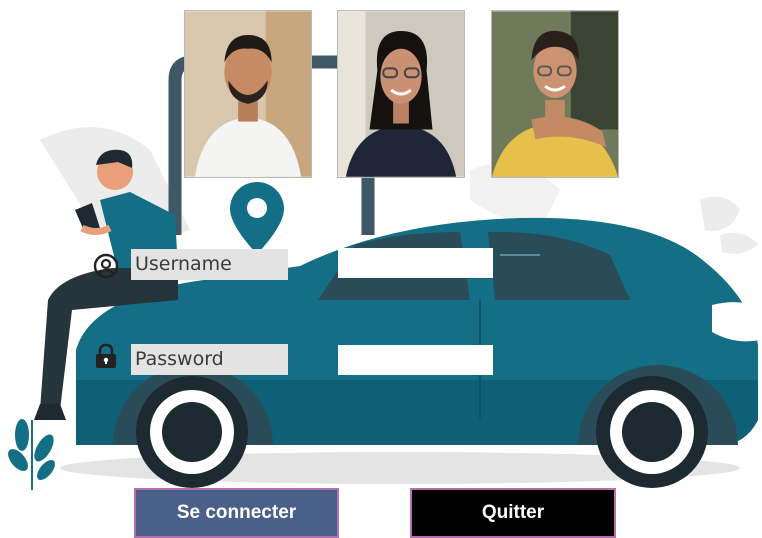  What do you see at coordinates (209, 264) in the screenshot?
I see `username-label: Username` at bounding box center [209, 264].